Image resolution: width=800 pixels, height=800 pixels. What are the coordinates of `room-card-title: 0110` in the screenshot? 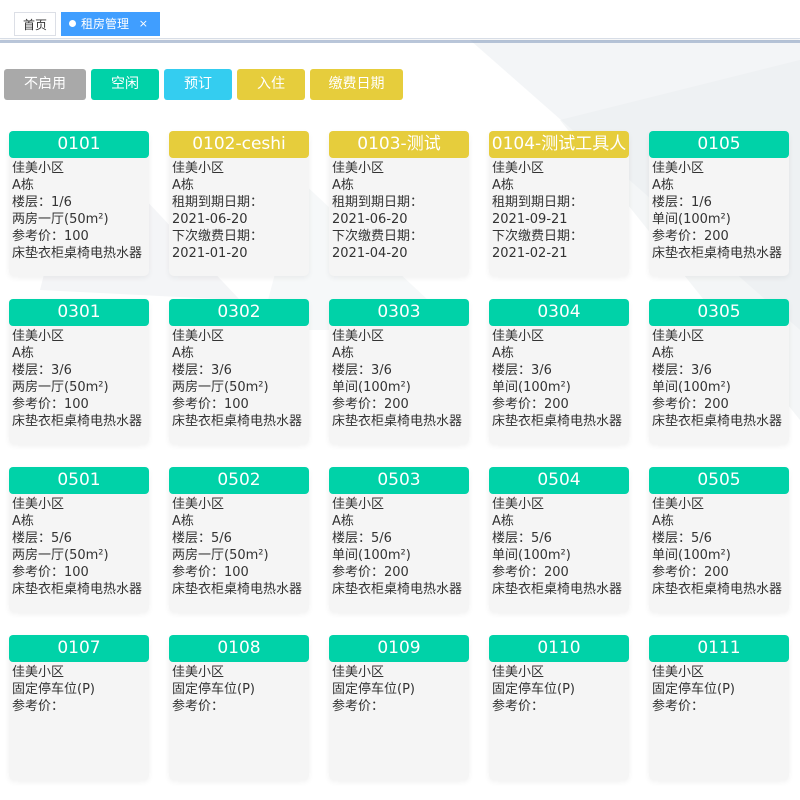 It's located at (559, 648).